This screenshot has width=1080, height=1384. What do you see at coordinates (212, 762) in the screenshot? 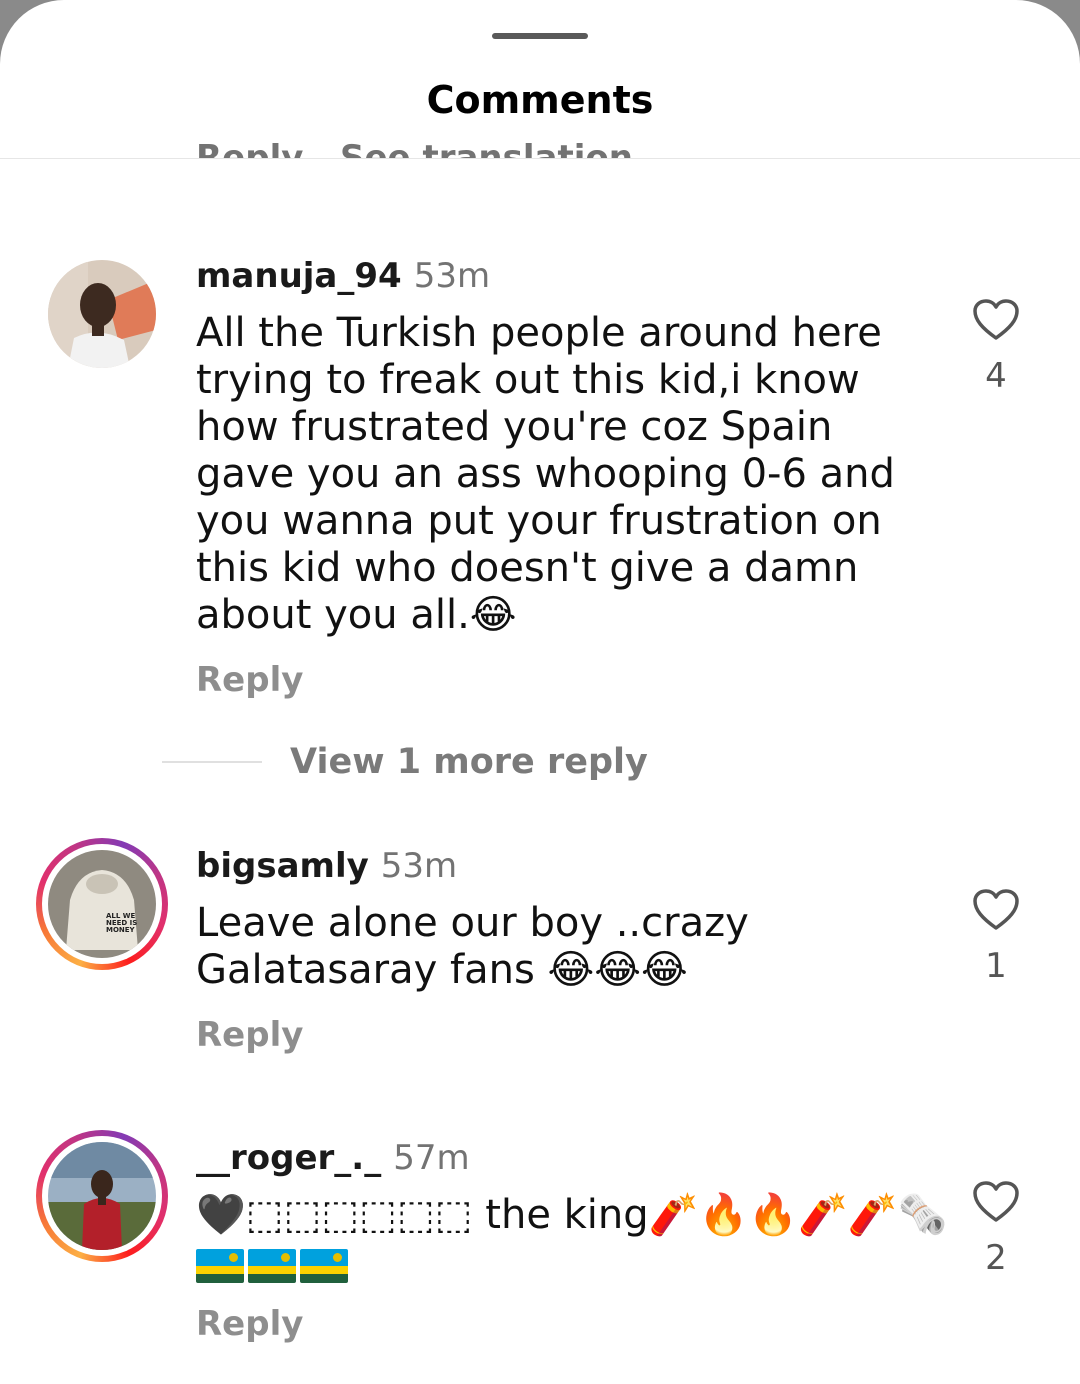
I see `view-more-divider` at bounding box center [212, 762].